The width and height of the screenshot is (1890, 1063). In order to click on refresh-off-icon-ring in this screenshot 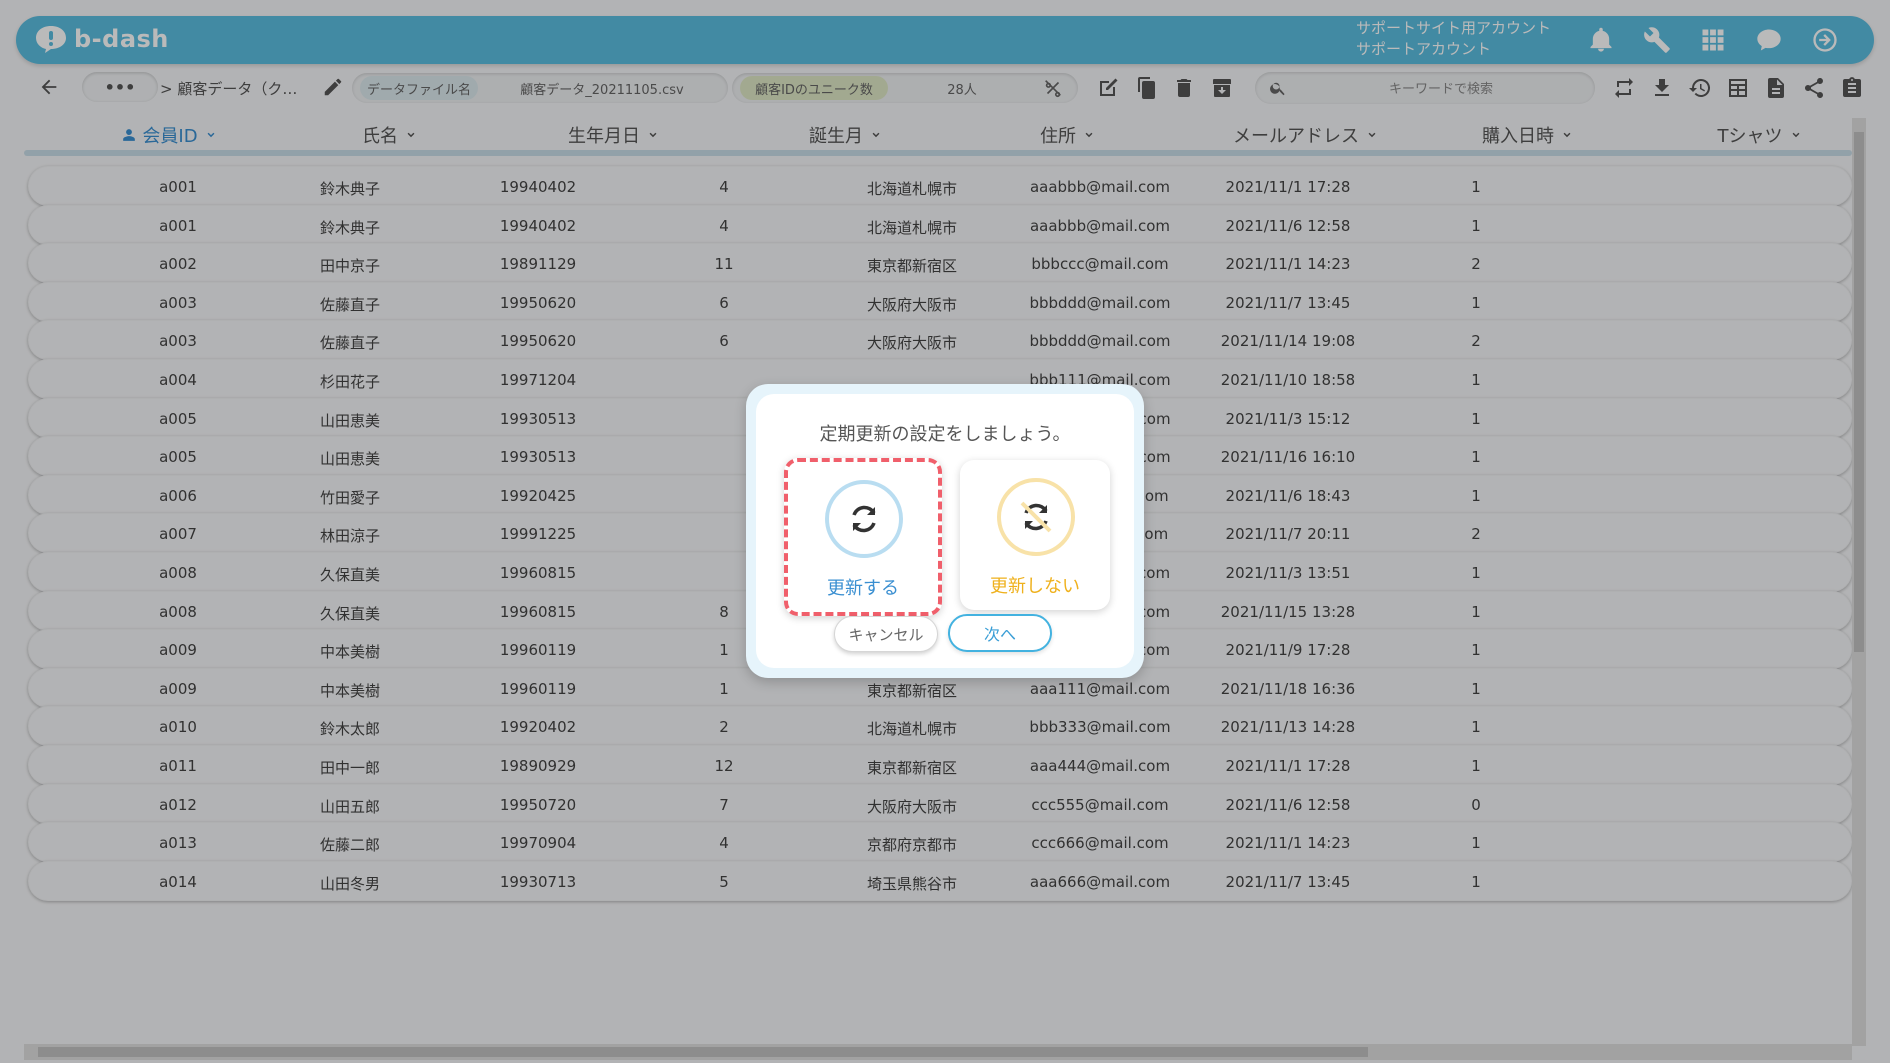, I will do `click(1036, 517)`.